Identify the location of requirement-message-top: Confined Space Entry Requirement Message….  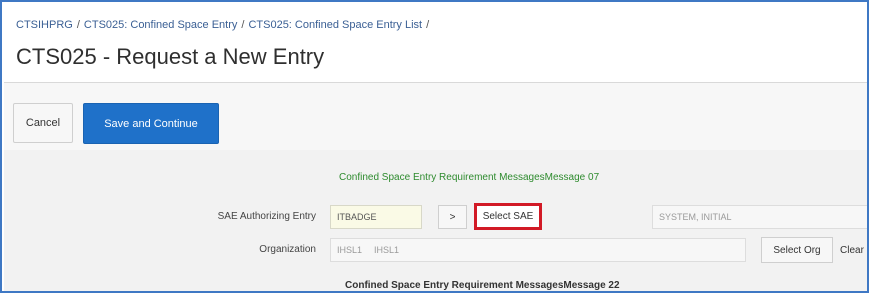
(469, 177).